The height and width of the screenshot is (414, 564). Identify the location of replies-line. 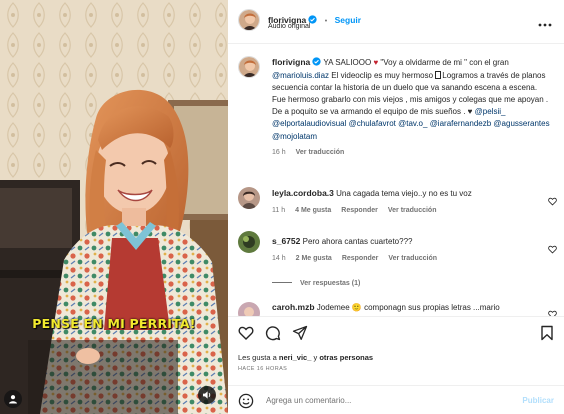
(282, 282).